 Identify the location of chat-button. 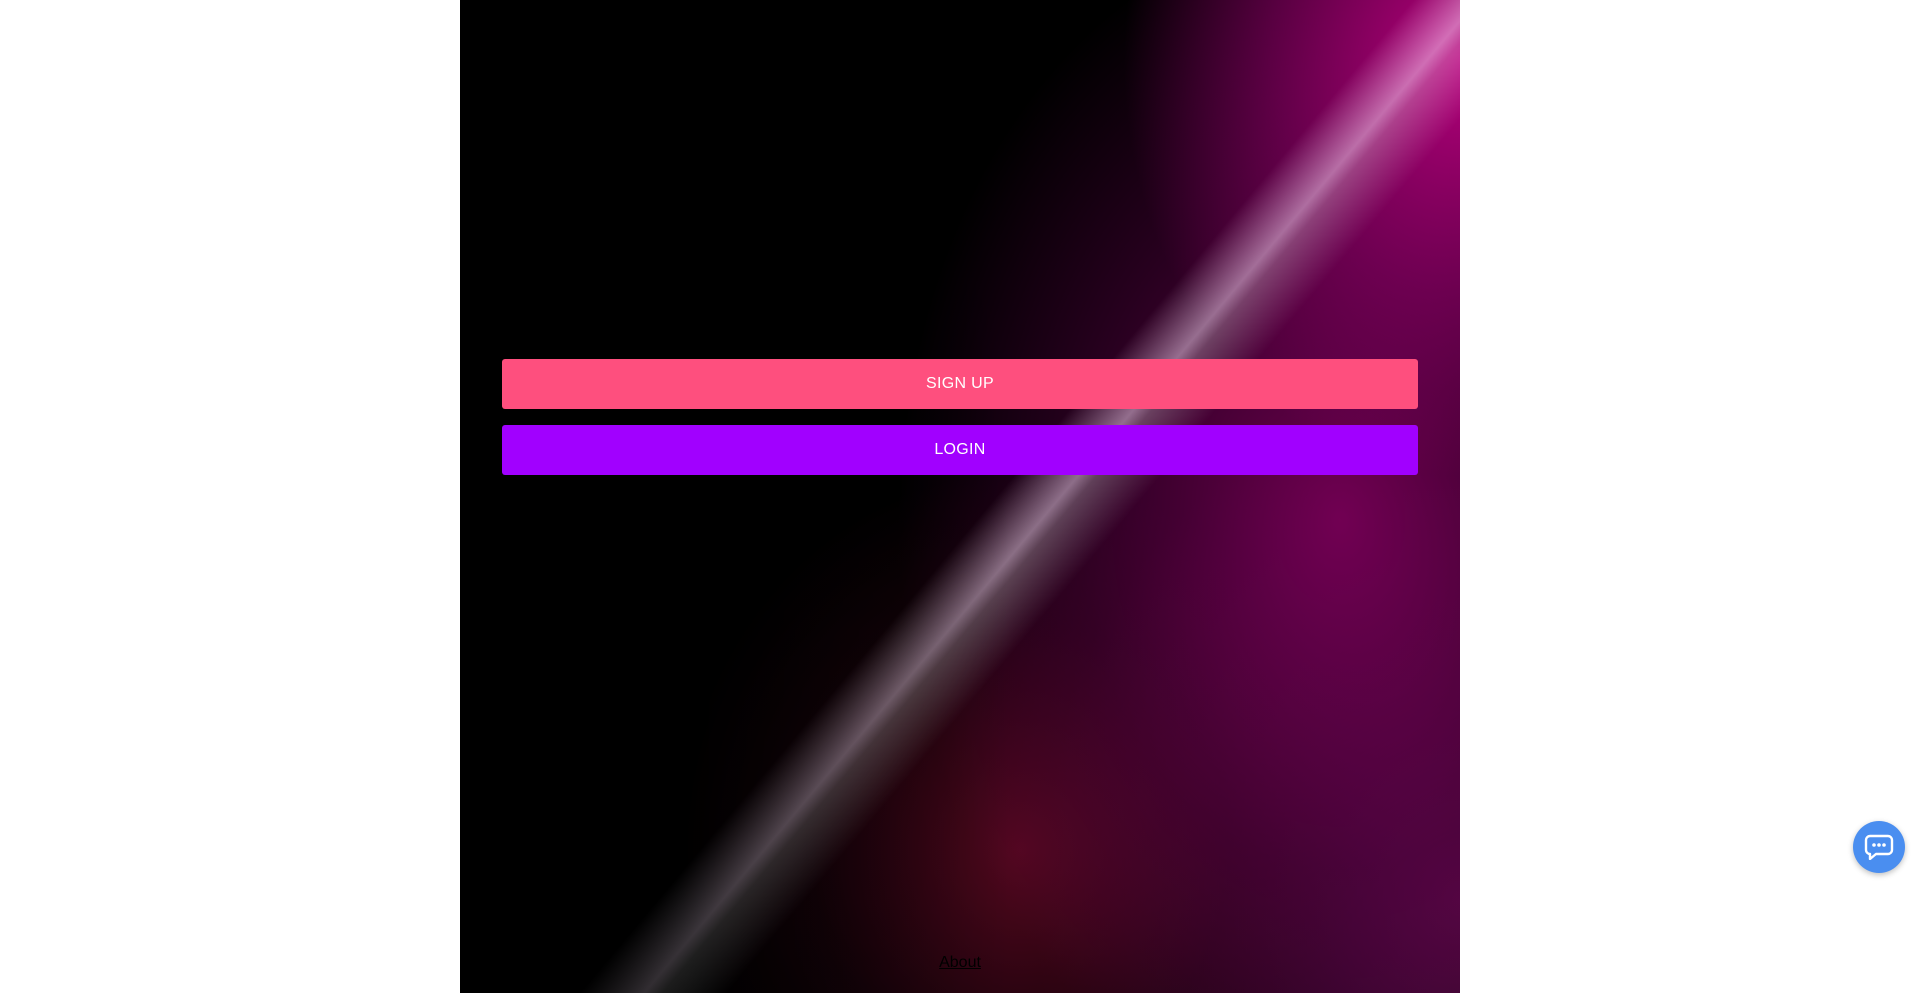
(1879, 847).